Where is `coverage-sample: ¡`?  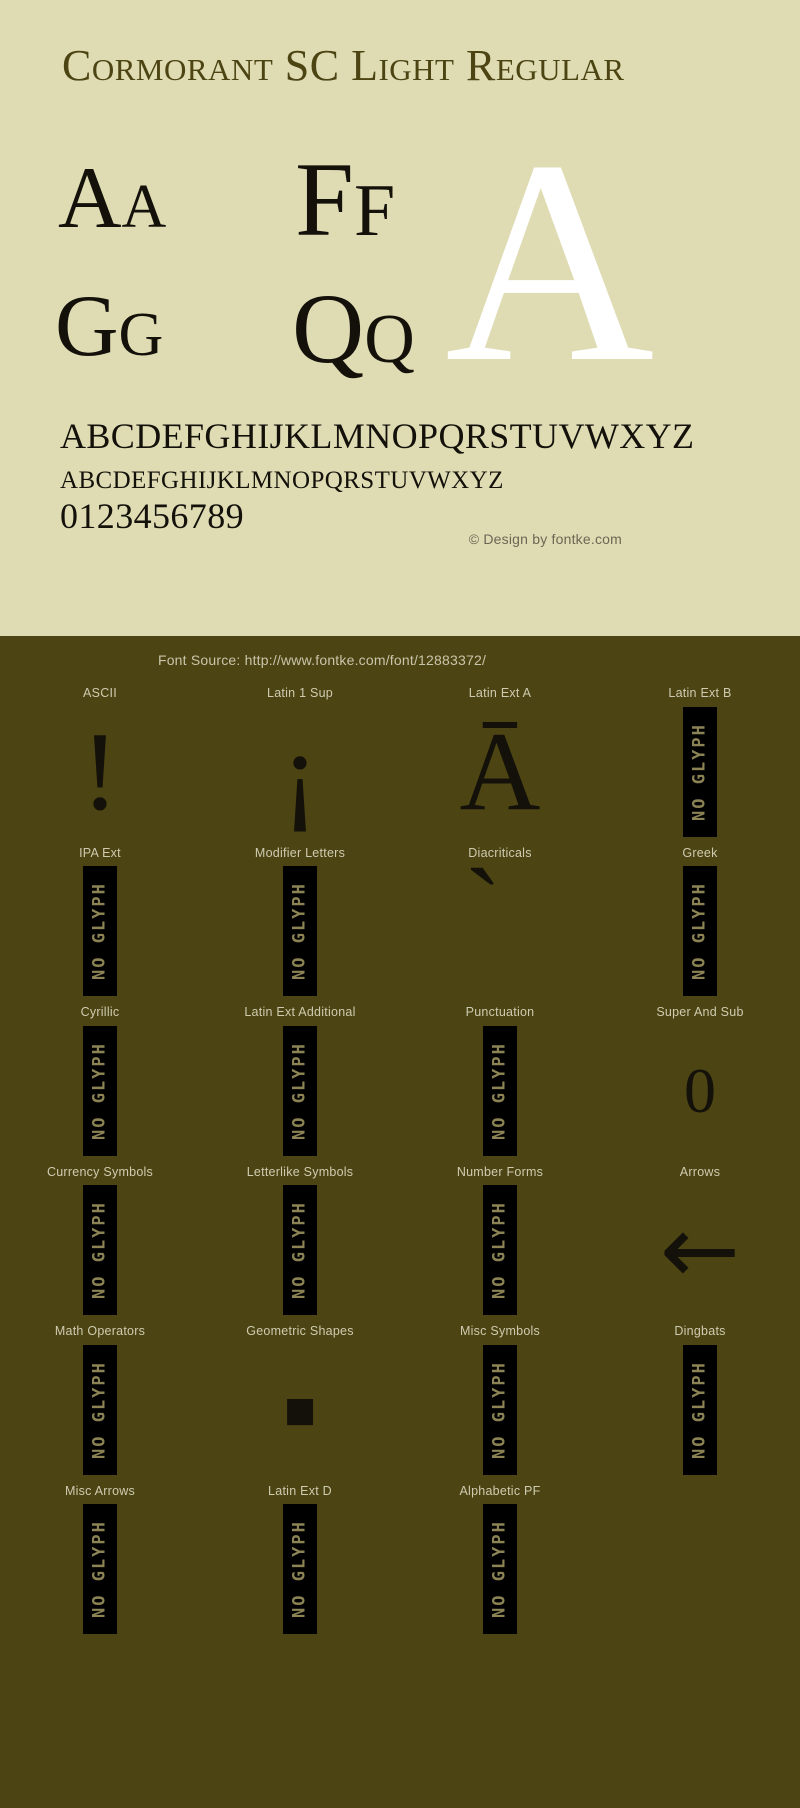 coverage-sample: ¡ is located at coordinates (300, 772).